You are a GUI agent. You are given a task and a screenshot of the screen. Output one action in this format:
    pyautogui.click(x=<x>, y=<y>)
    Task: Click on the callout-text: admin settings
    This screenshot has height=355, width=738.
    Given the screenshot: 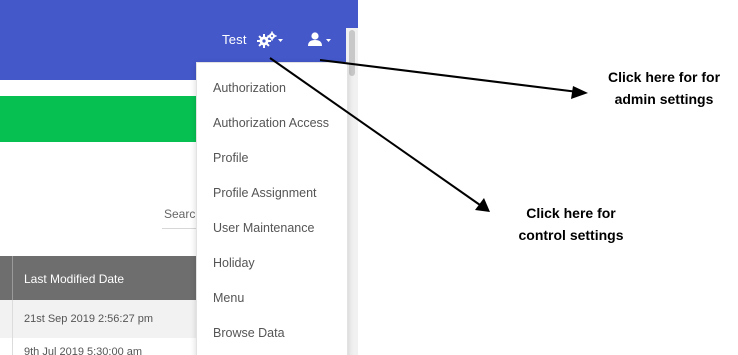 What is the action you would take?
    pyautogui.click(x=664, y=99)
    